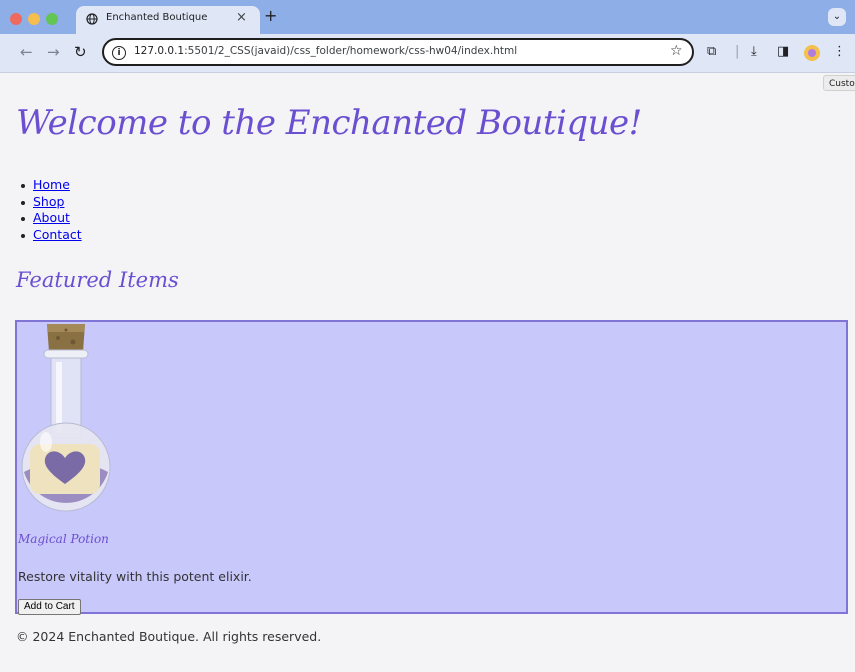 The image size is (855, 672). I want to click on tab-enchanted-boutique: Enchanted Boutique ×, so click(168, 20).